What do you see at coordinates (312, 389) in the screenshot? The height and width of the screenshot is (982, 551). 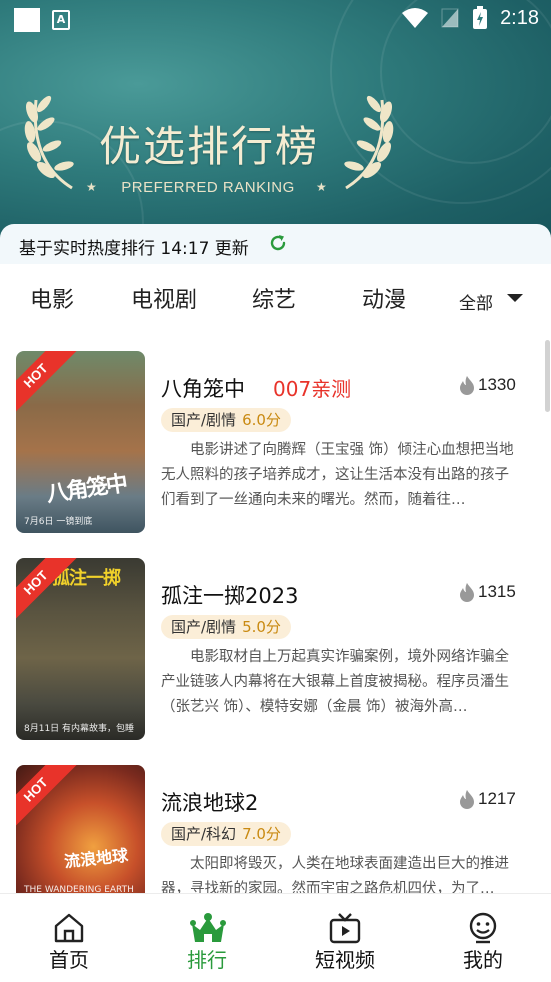 I see `promo-label: 007亲测` at bounding box center [312, 389].